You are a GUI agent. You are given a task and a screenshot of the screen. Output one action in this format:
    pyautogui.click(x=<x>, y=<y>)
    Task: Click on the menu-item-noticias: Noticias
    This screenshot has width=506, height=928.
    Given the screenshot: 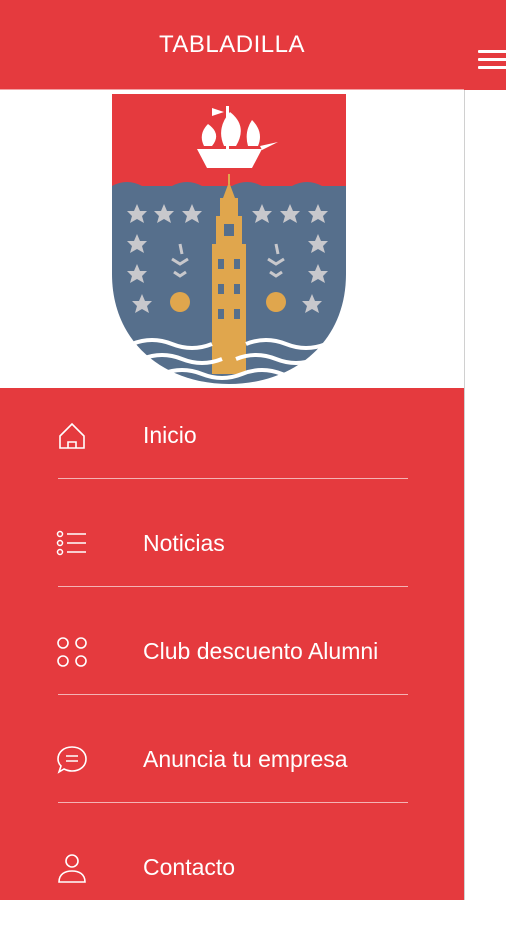 What is the action you would take?
    pyautogui.click(x=232, y=550)
    